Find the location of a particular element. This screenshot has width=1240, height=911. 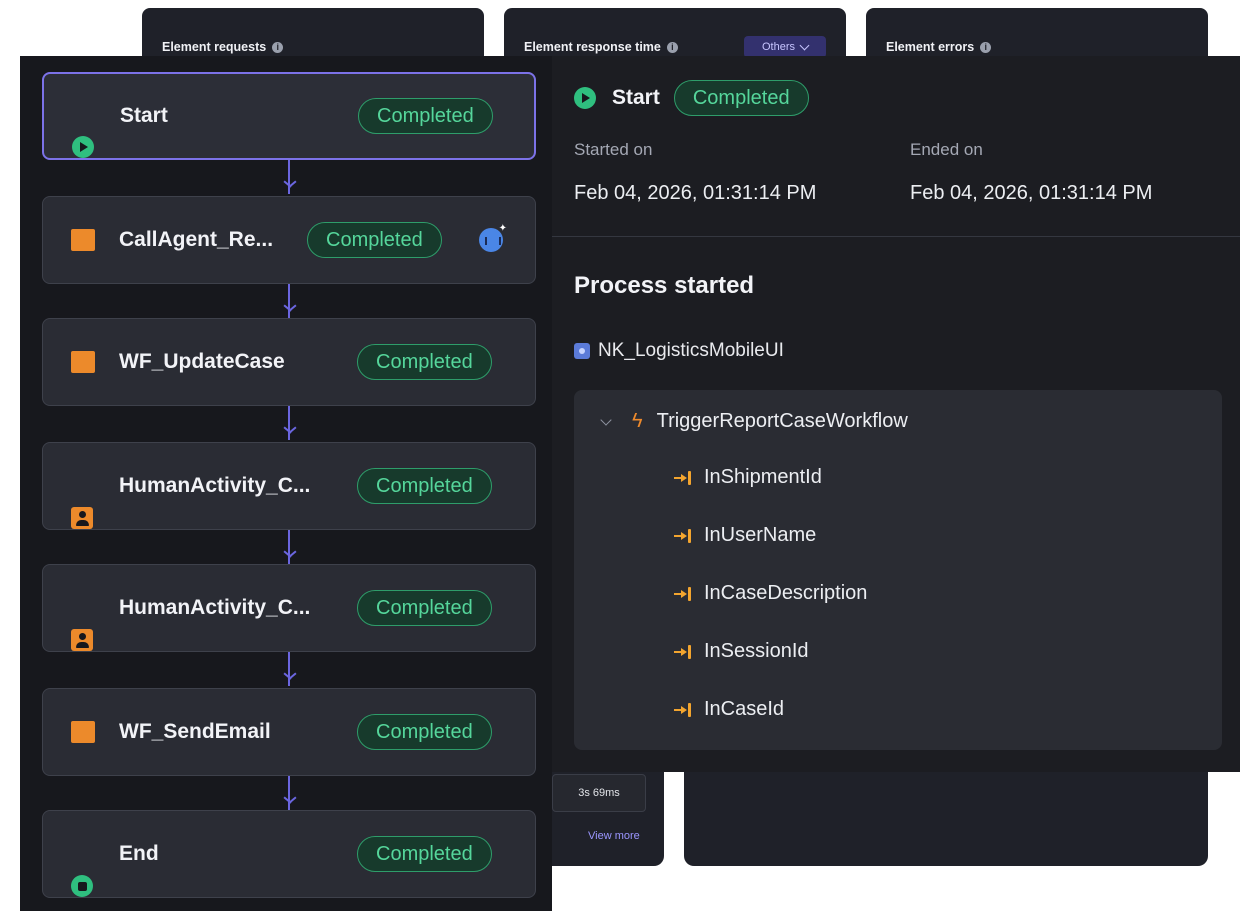

argument-name: InCaseDescription is located at coordinates (786, 593).